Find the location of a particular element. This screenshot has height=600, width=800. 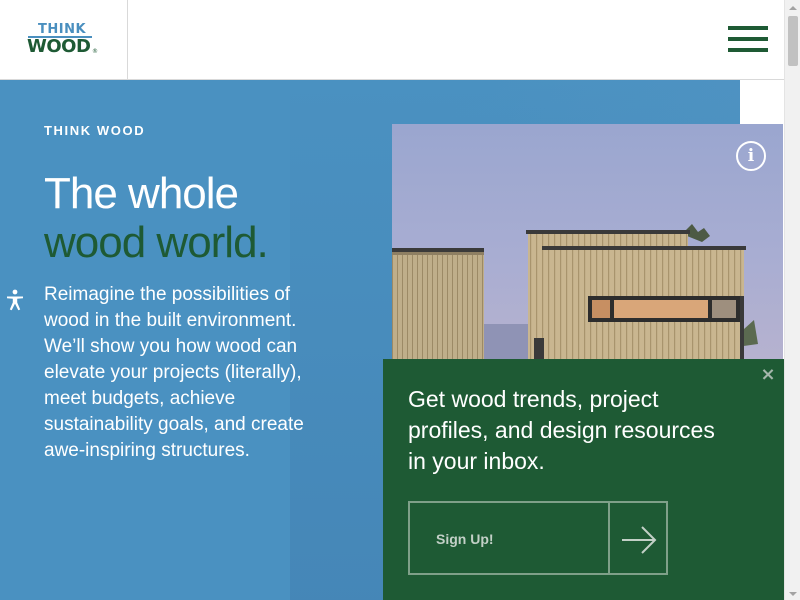

accessibility-button is located at coordinates (15, 300).